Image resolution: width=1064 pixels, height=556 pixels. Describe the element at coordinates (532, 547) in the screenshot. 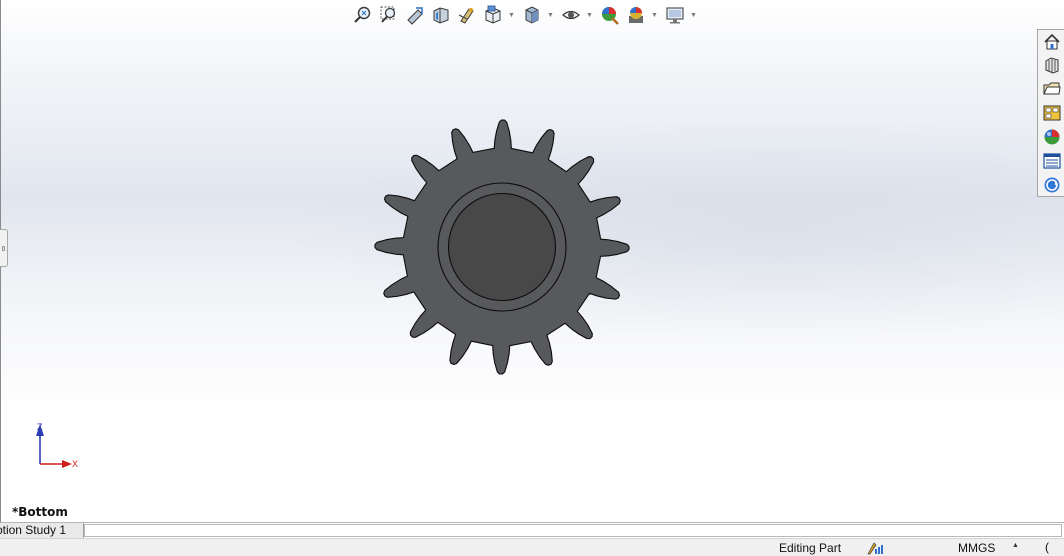

I see `status-bar: Editing Part MMGS ▲ (` at that location.